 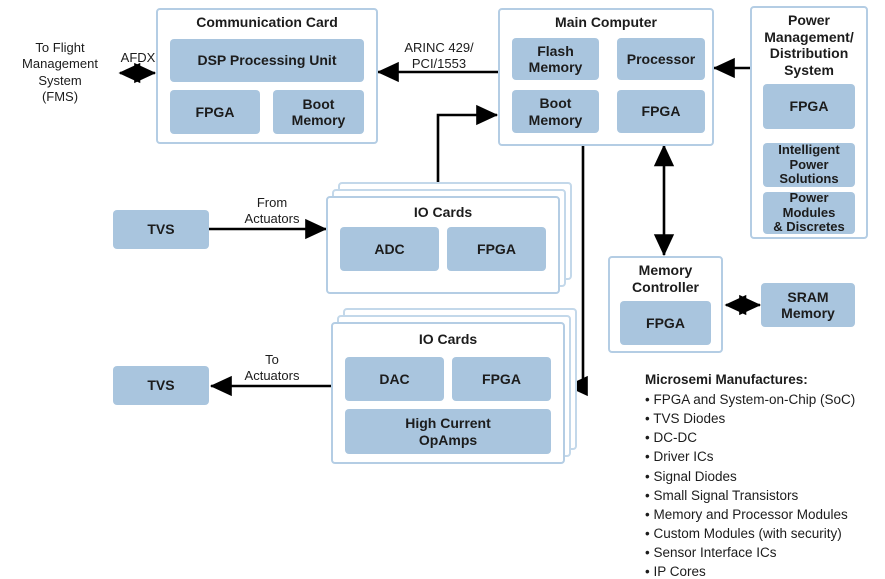 What do you see at coordinates (267, 22) in the screenshot?
I see `communication-card-title: Communication Card` at bounding box center [267, 22].